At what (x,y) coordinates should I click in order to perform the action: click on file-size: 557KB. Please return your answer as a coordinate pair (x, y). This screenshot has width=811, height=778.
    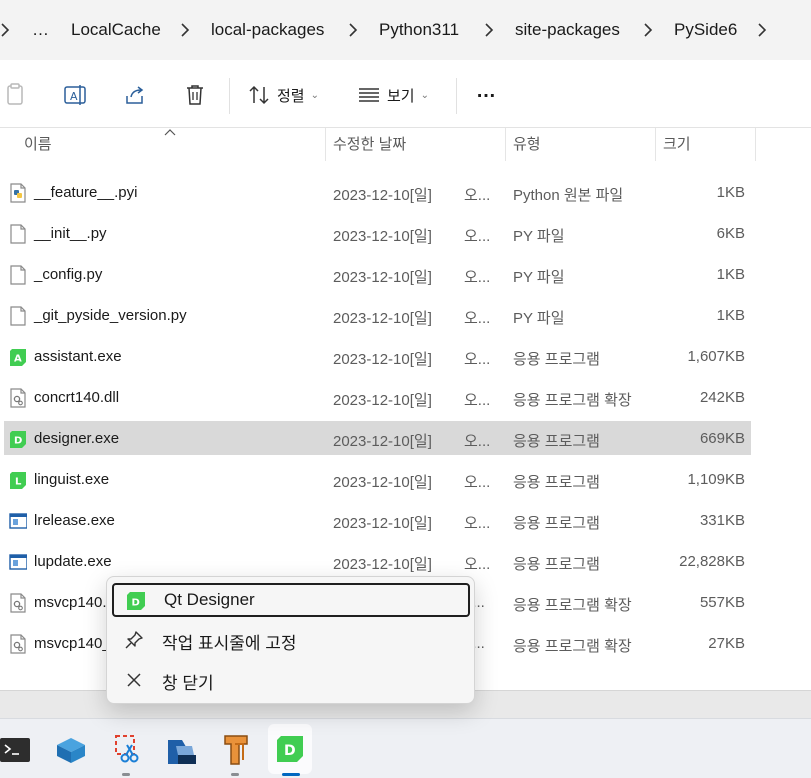
    Looking at the image, I should click on (722, 602).